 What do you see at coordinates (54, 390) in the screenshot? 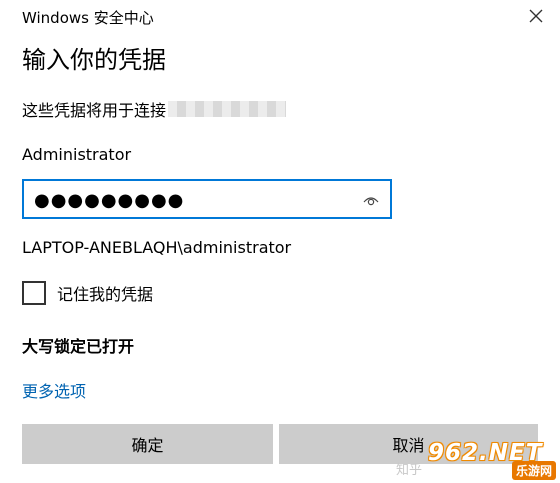
I see `more-options-link: 更多选项` at bounding box center [54, 390].